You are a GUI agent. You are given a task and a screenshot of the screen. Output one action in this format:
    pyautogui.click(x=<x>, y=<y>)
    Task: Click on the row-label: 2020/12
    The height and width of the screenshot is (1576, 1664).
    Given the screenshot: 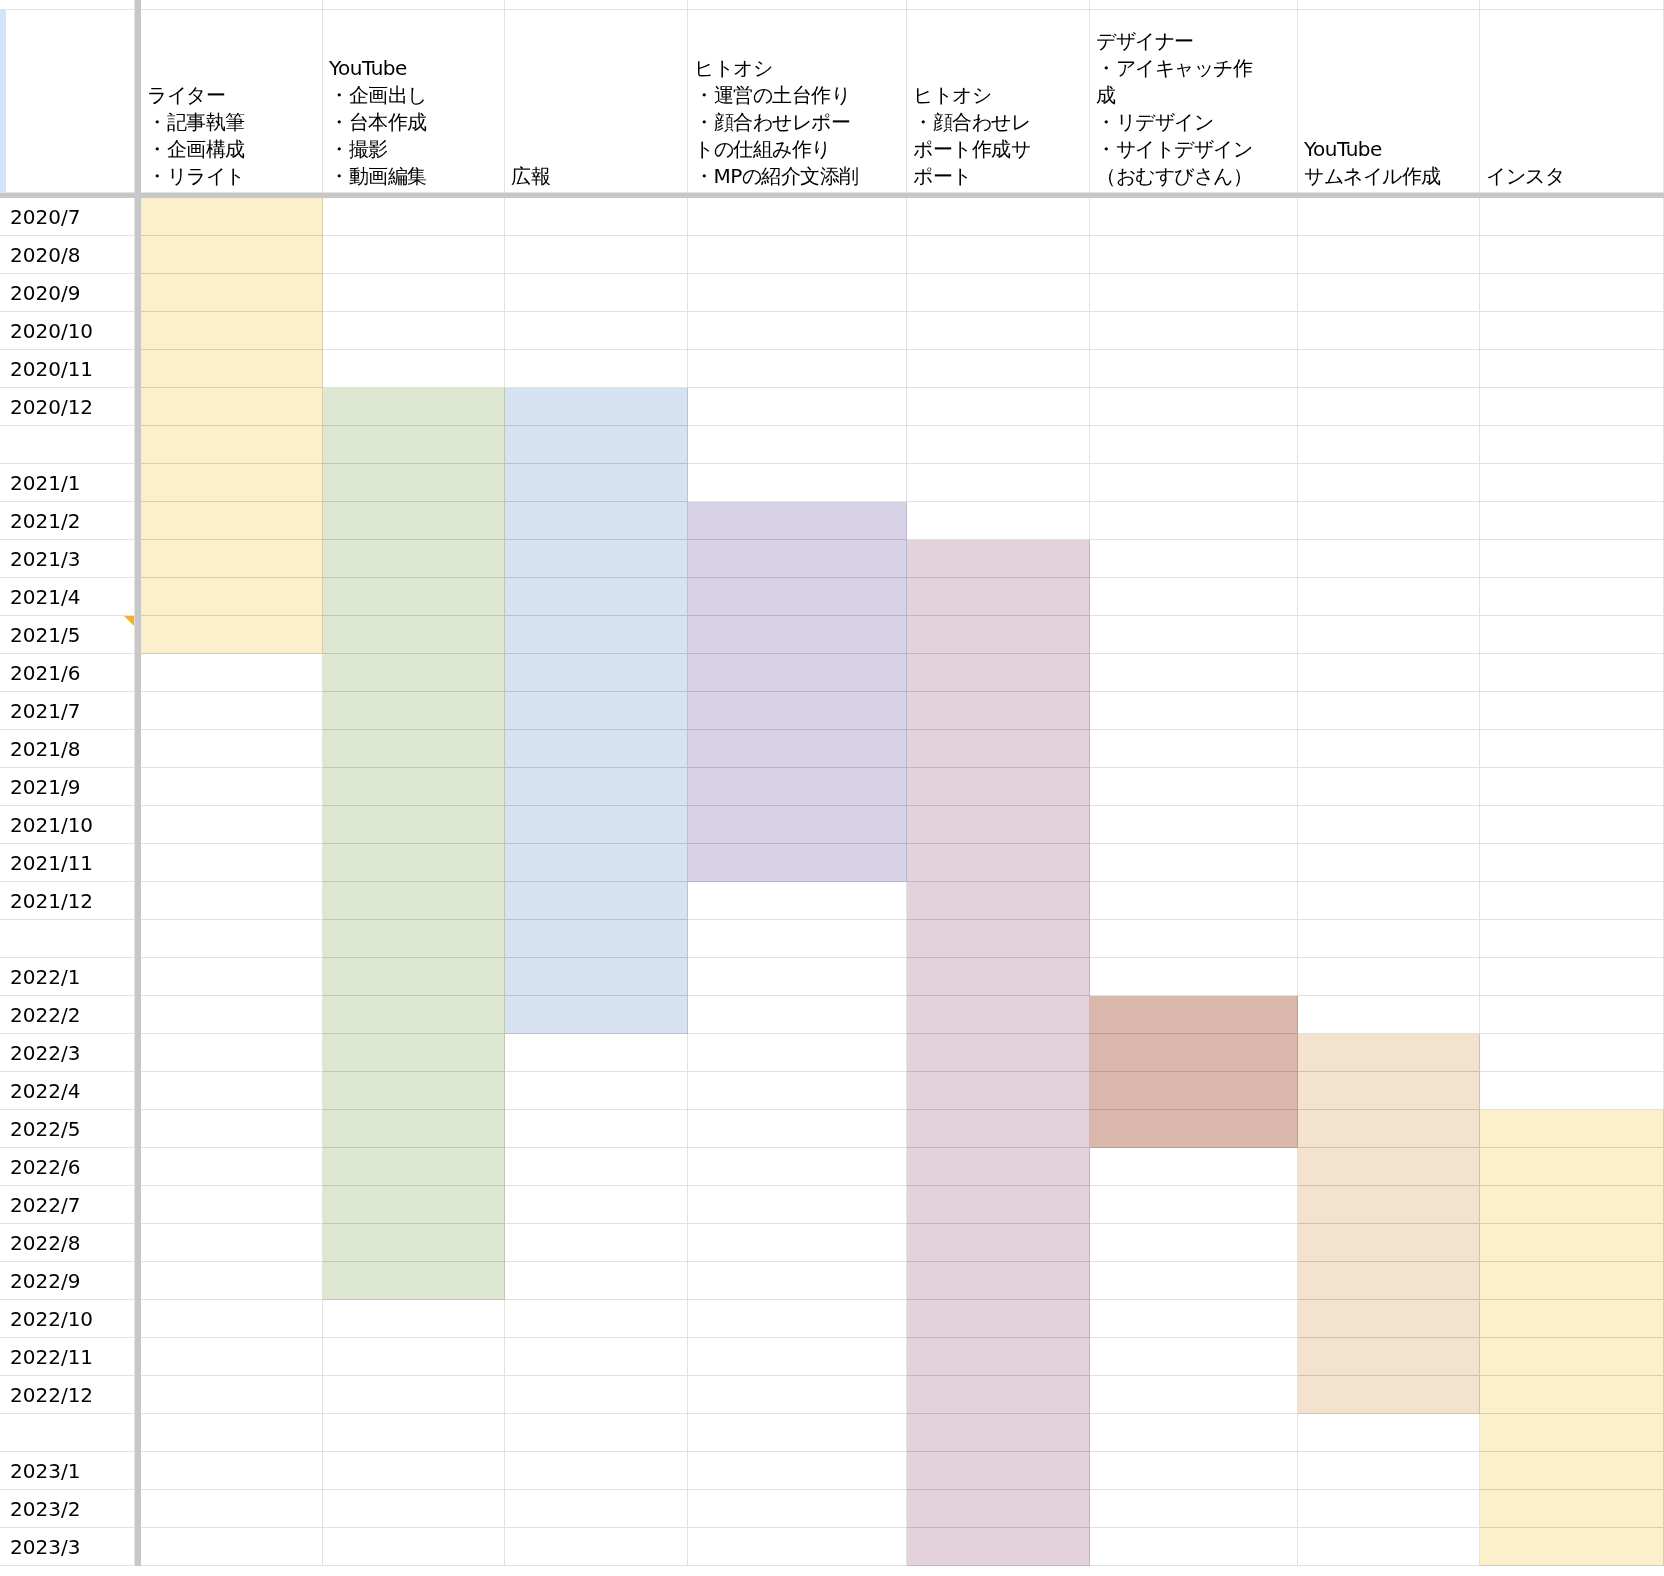 What is the action you would take?
    pyautogui.click(x=67, y=407)
    